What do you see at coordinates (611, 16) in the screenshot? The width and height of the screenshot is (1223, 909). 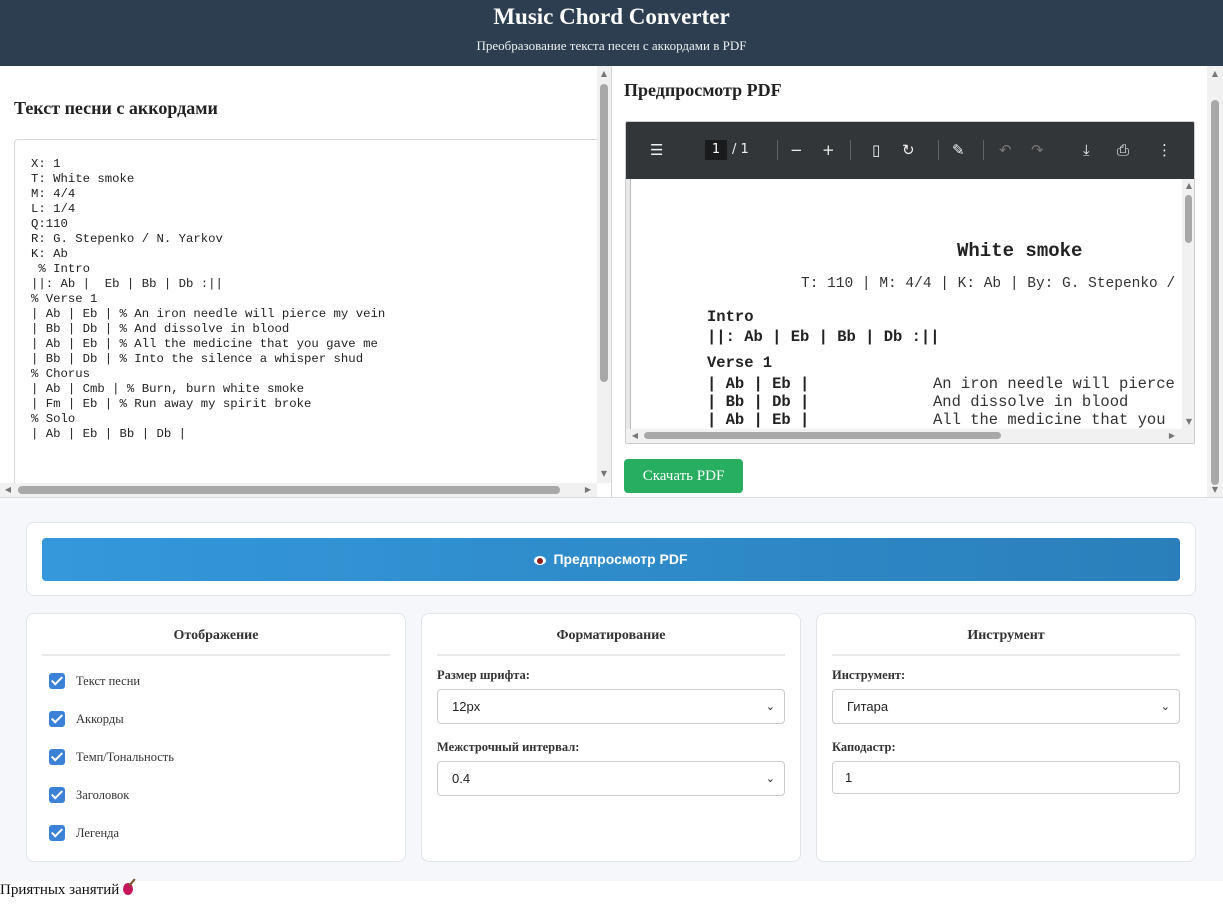 I see `app-title: Music Chord Converter` at bounding box center [611, 16].